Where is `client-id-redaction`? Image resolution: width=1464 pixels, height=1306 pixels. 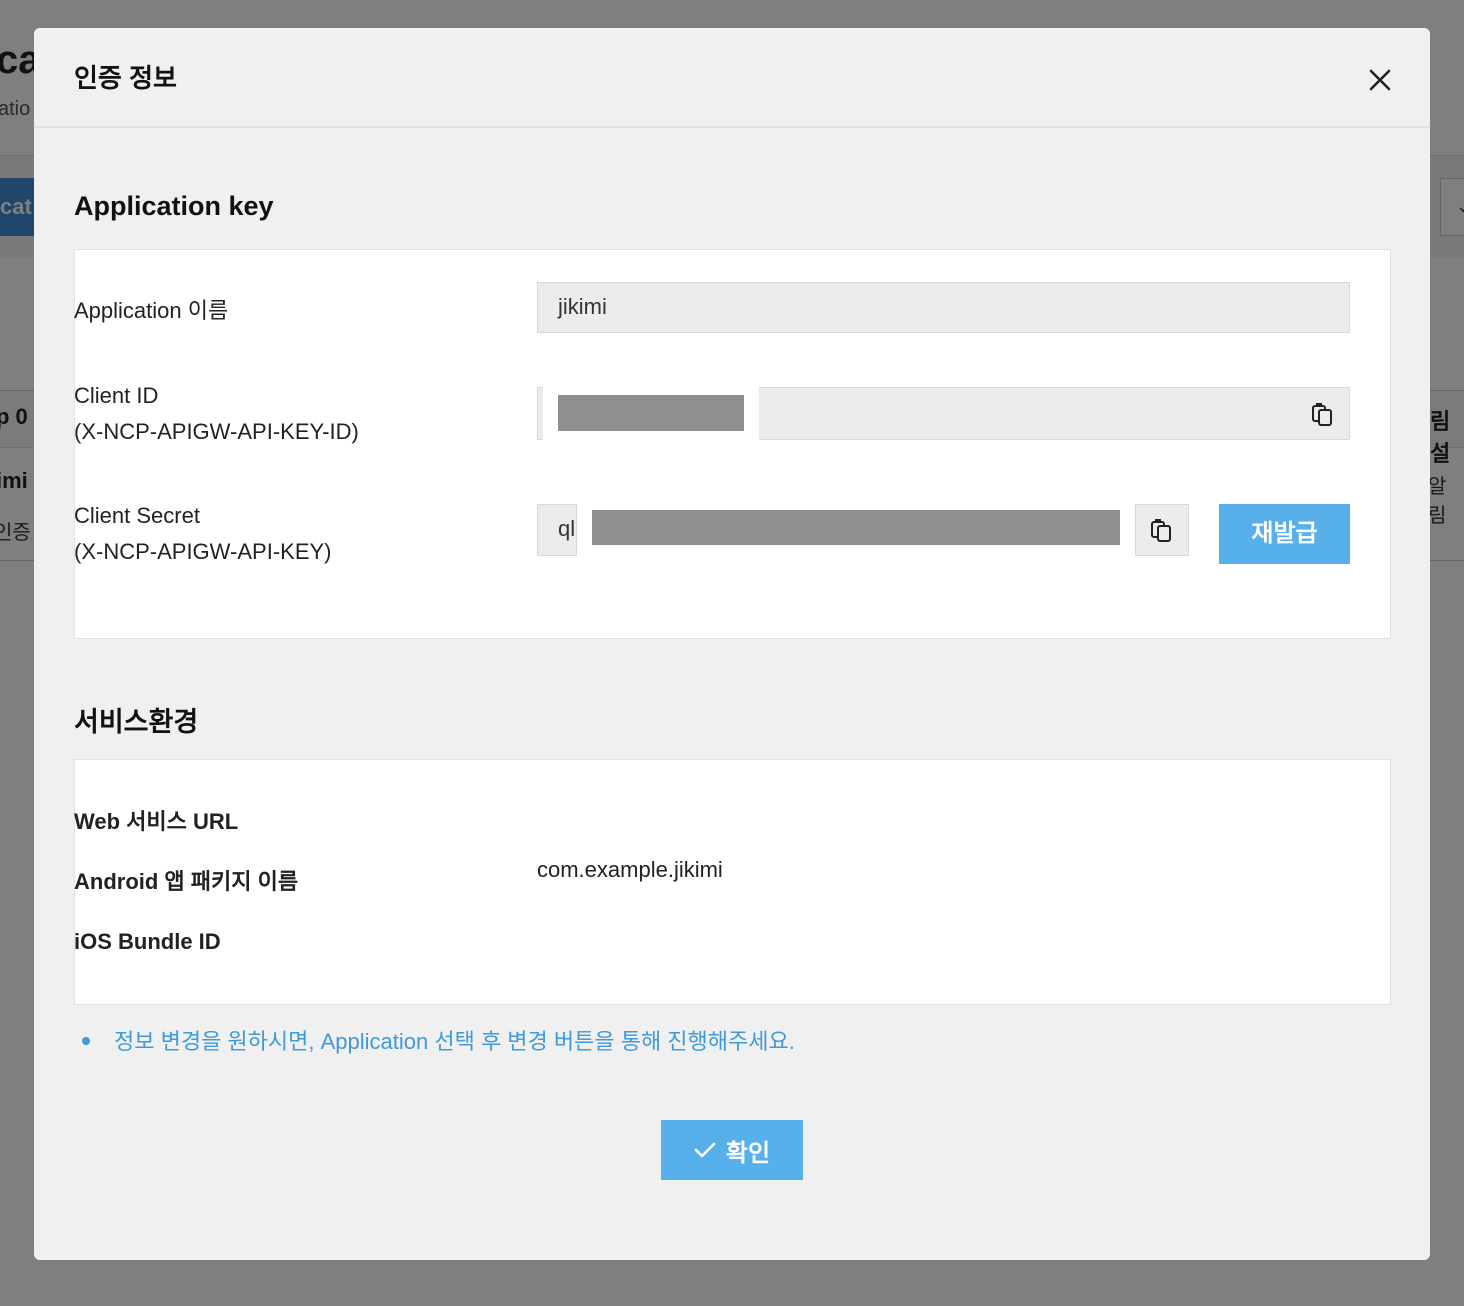
client-id-redaction is located at coordinates (651, 413).